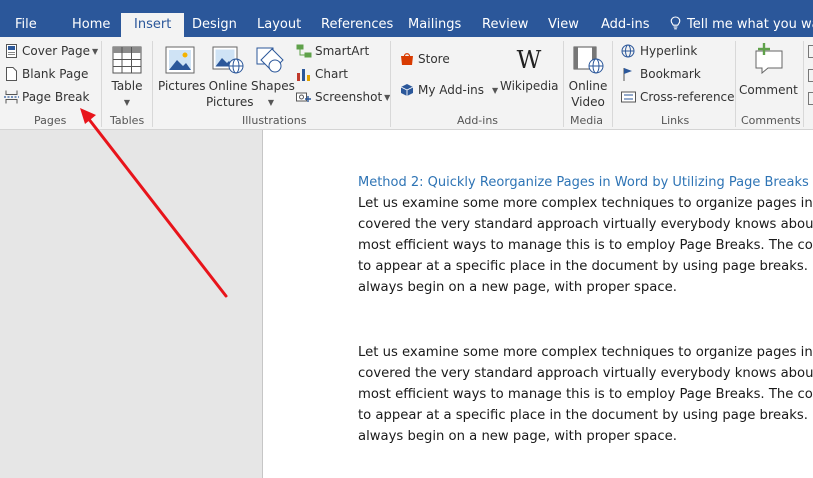  Describe the element at coordinates (529, 60) in the screenshot. I see `wikipedia-icon: W` at that location.